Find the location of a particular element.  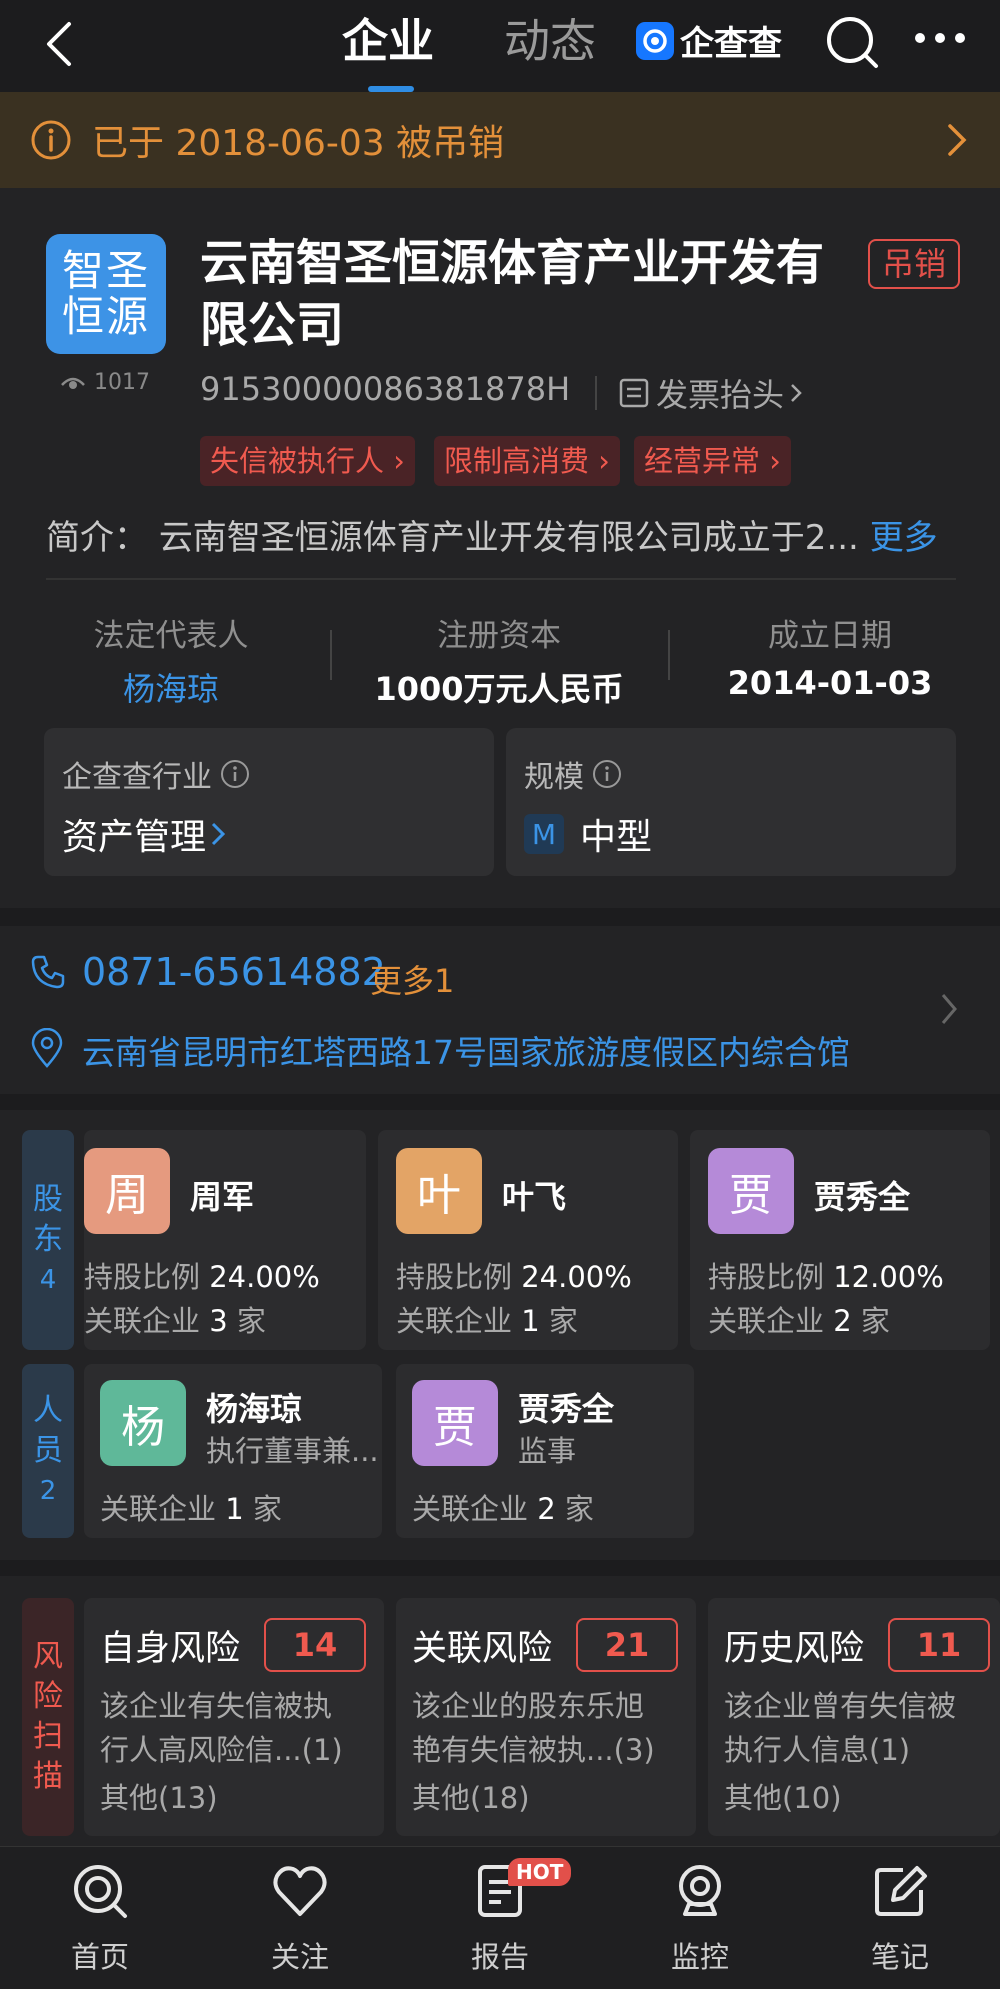

tab-home: 首页 is located at coordinates (100, 1919).